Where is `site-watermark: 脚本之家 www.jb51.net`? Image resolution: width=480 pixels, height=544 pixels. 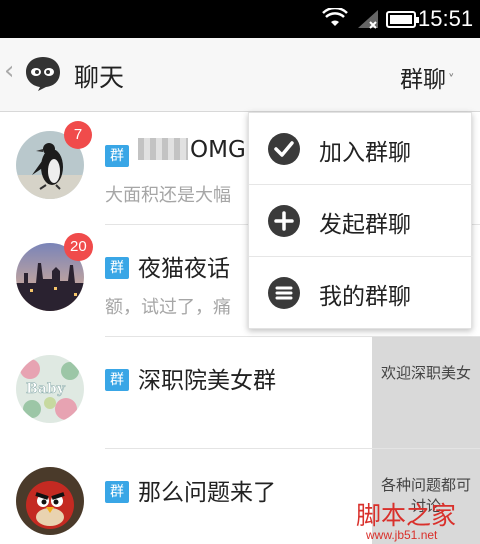 site-watermark: 脚本之家 www.jb51.net is located at coordinates (416, 520).